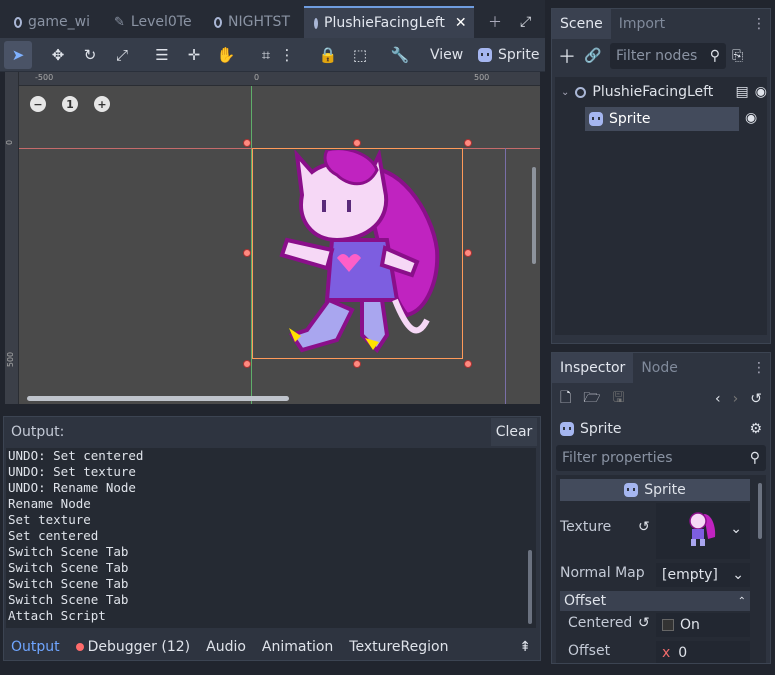 This screenshot has height=675, width=775. I want to click on script-icon: ▤, so click(742, 92).